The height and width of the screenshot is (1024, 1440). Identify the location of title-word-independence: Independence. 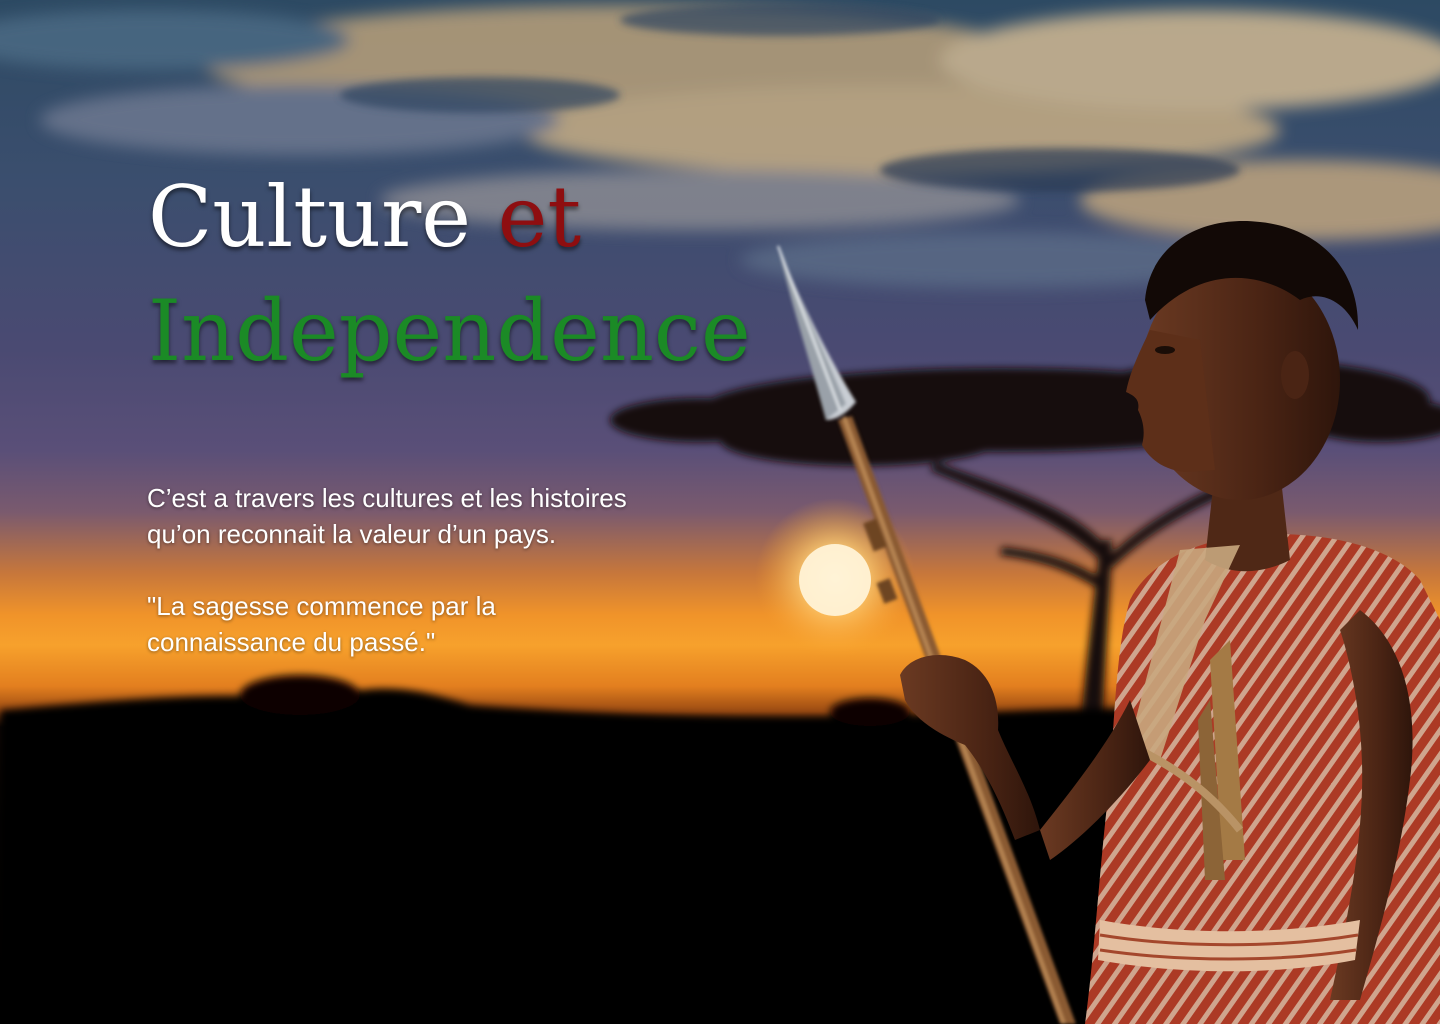
(449, 331).